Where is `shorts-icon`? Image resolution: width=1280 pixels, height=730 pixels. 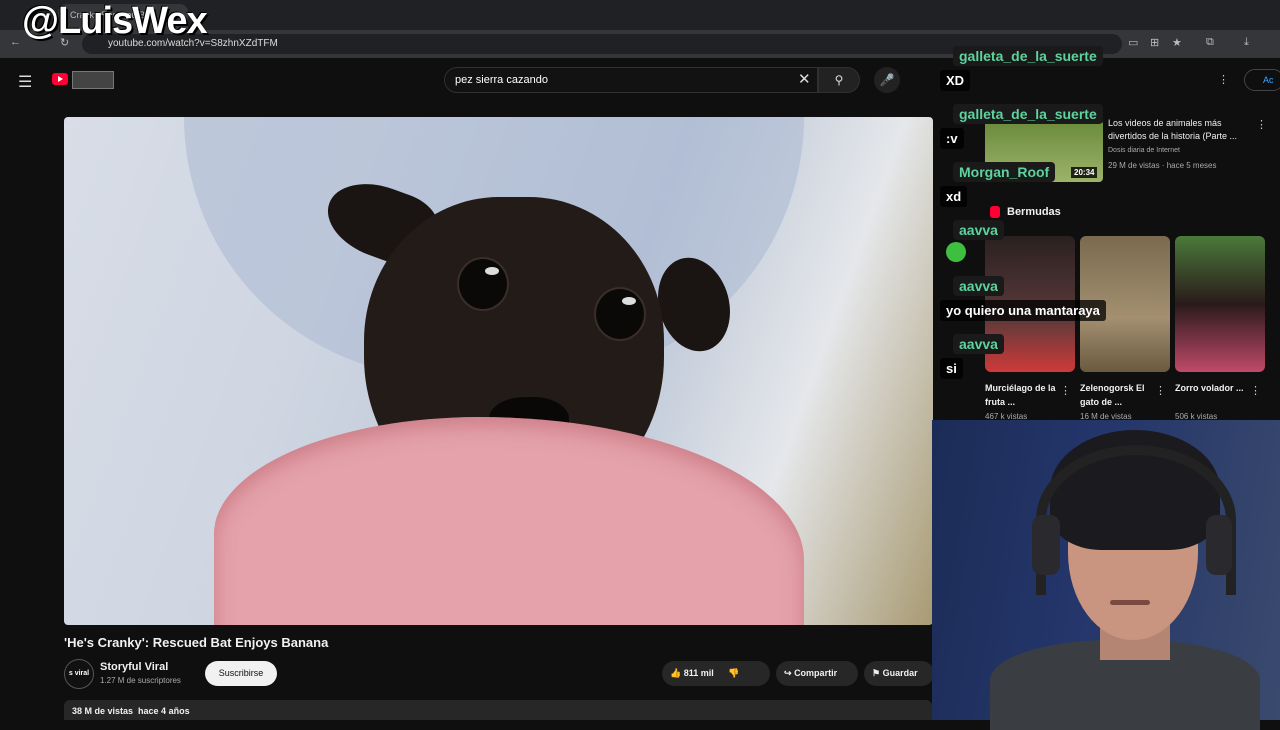 shorts-icon is located at coordinates (995, 212).